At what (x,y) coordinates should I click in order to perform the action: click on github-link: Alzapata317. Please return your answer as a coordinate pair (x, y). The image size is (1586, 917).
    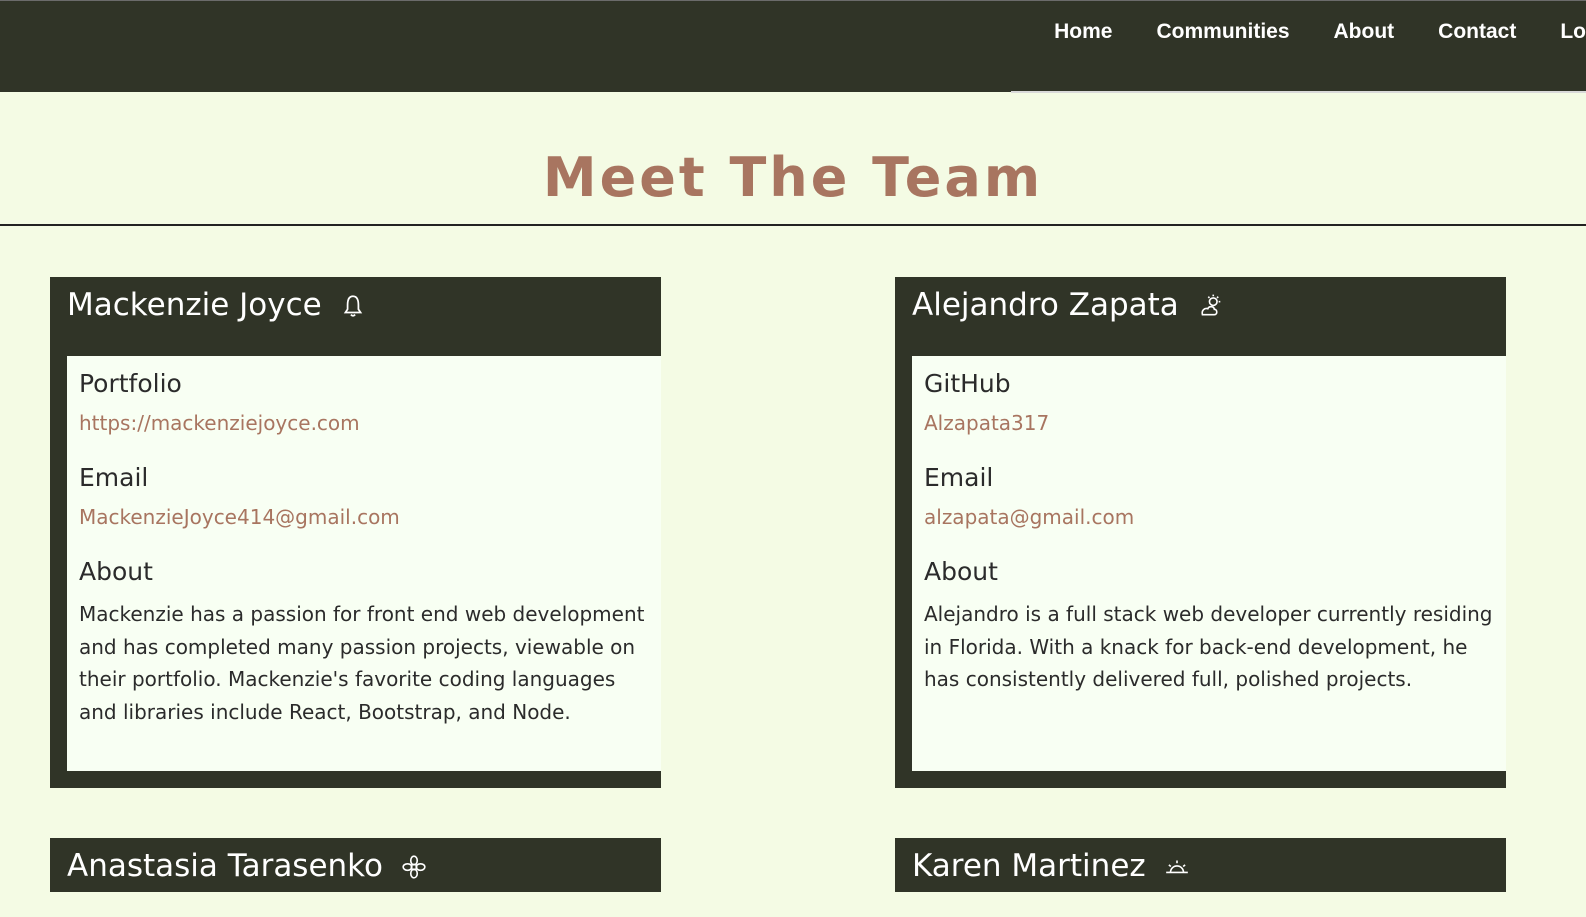
    Looking at the image, I should click on (1209, 423).